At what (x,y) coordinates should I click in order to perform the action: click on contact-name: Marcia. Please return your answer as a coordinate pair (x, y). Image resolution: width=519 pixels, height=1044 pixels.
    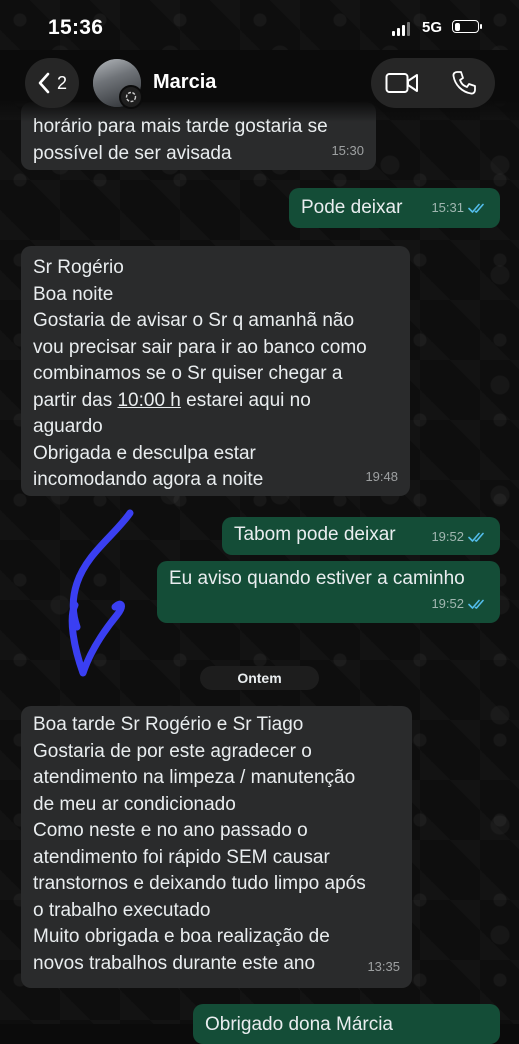
    Looking at the image, I should click on (184, 82).